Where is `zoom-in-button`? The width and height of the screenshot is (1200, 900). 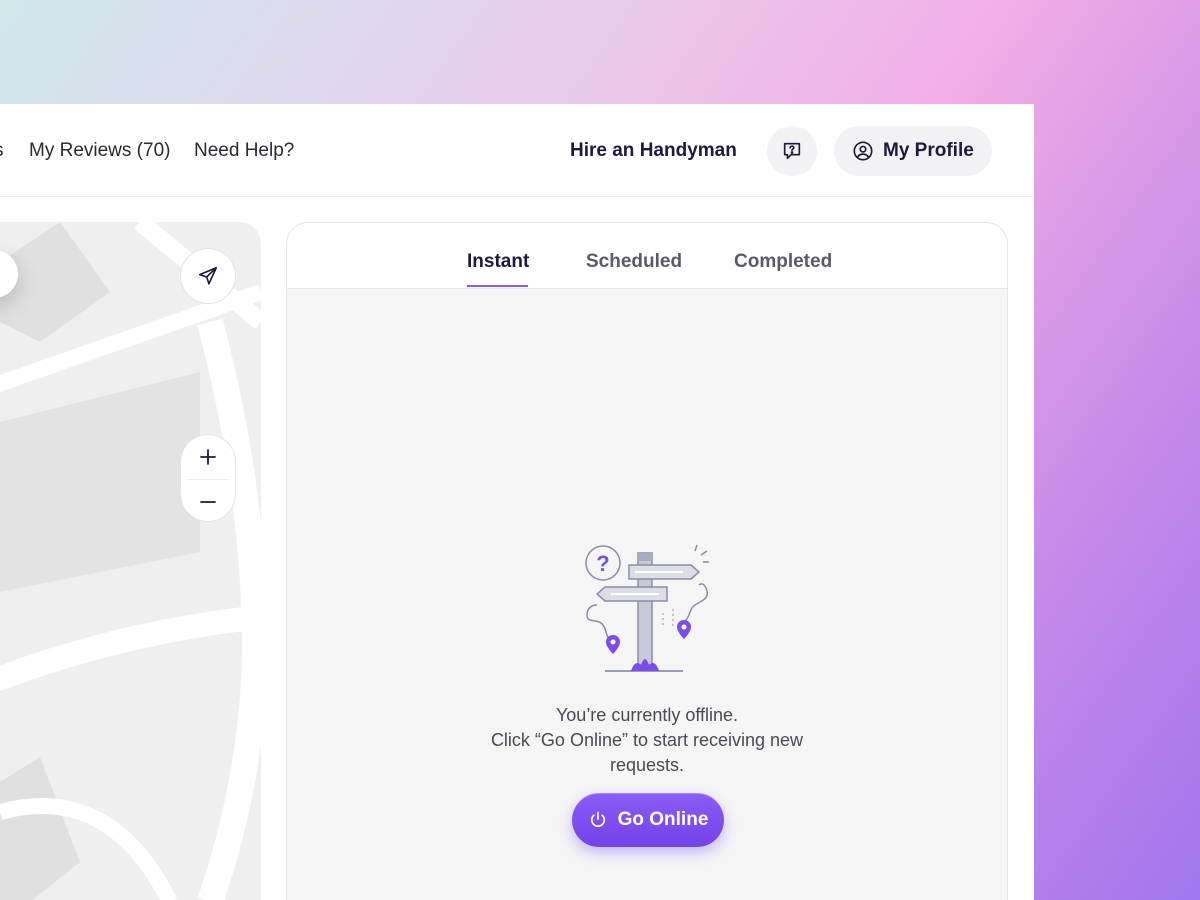 zoom-in-button is located at coordinates (208, 457).